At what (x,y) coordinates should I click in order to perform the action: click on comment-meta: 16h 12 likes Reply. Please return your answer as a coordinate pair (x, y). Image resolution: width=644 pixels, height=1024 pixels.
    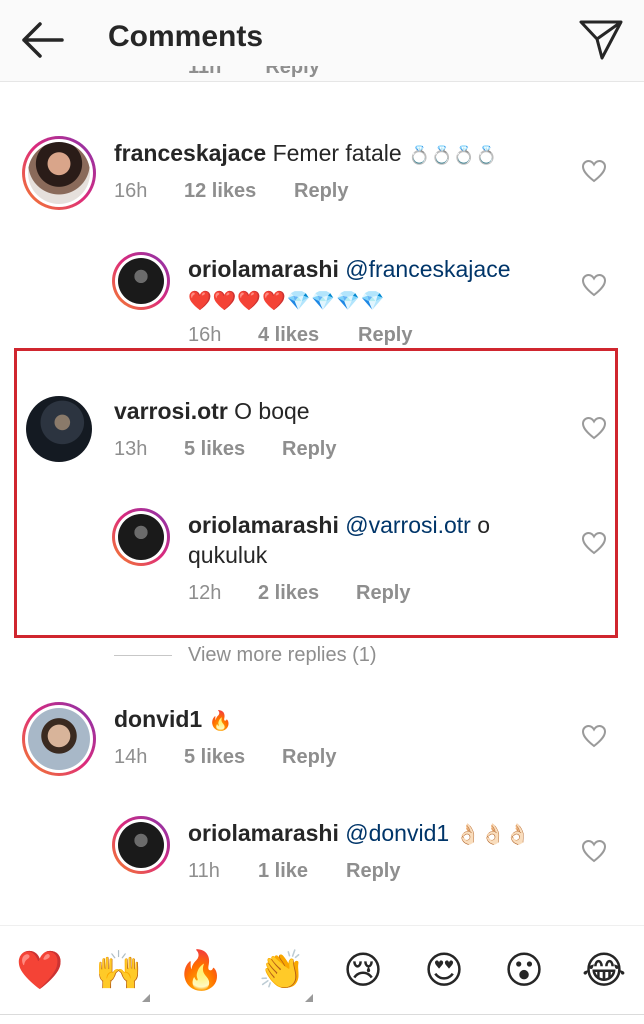
    Looking at the image, I should click on (231, 191).